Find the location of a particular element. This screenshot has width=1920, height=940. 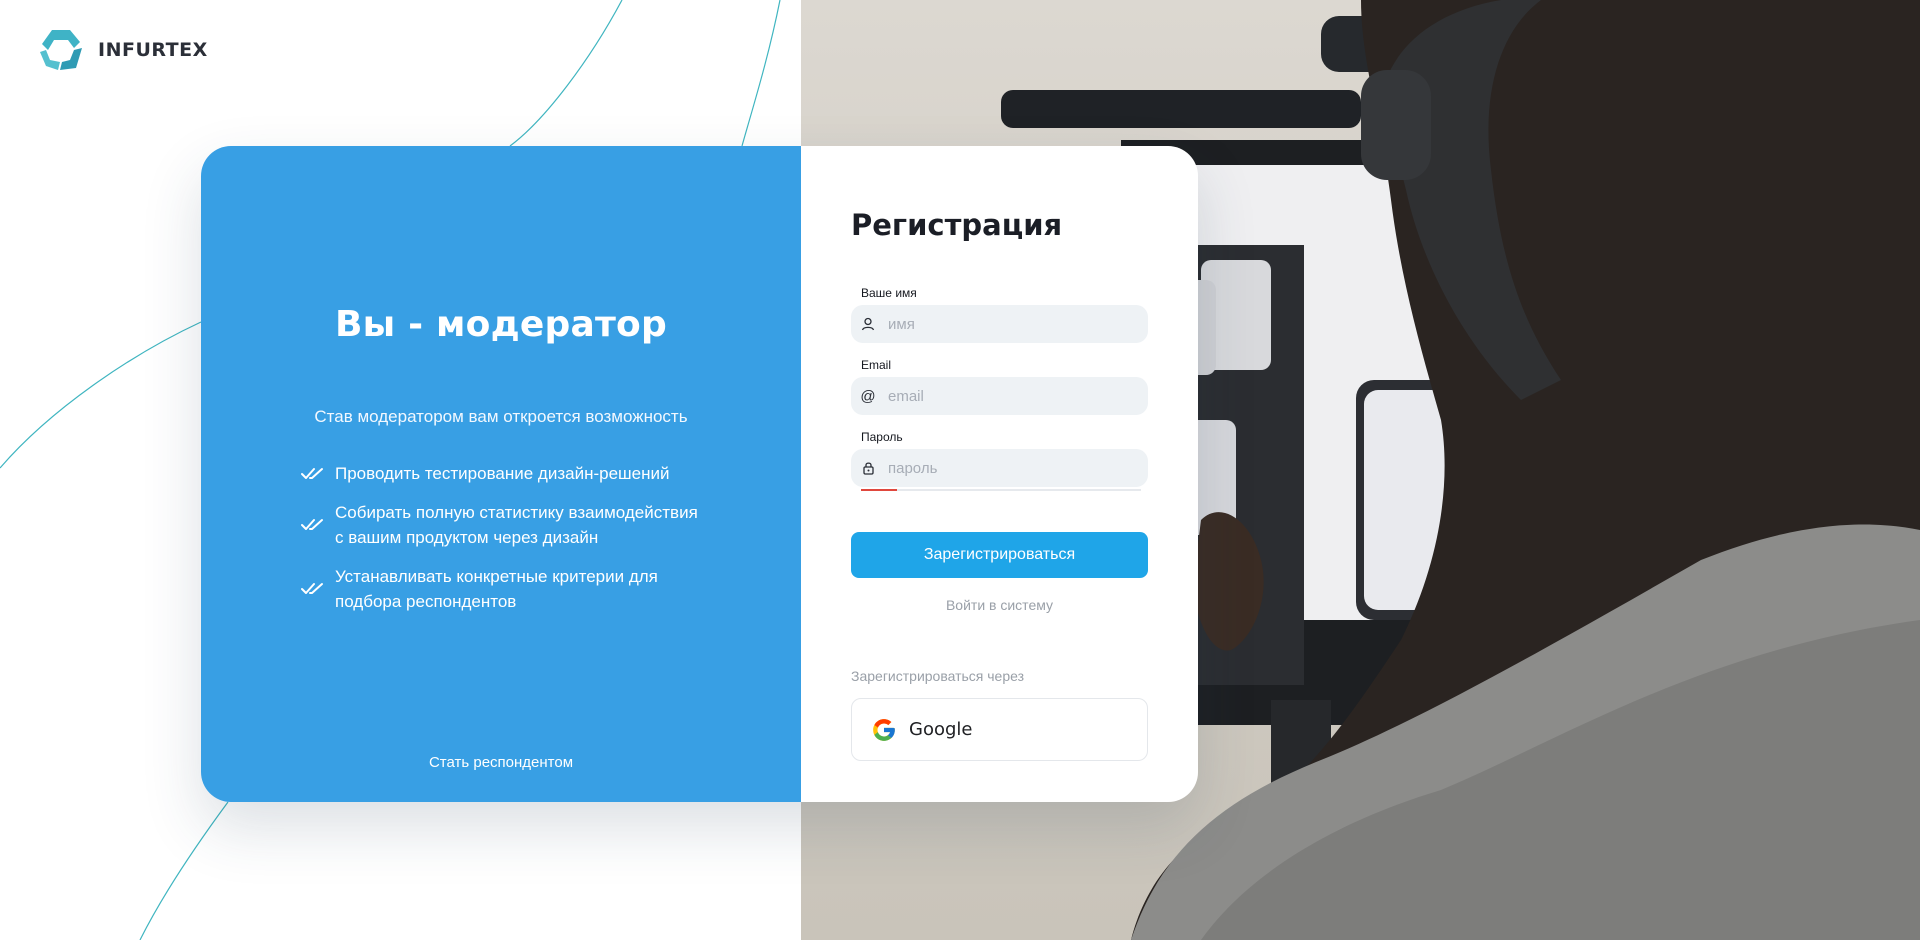

benefit-item: Проводить тестирование дизайн-решений is located at coordinates (521, 473).